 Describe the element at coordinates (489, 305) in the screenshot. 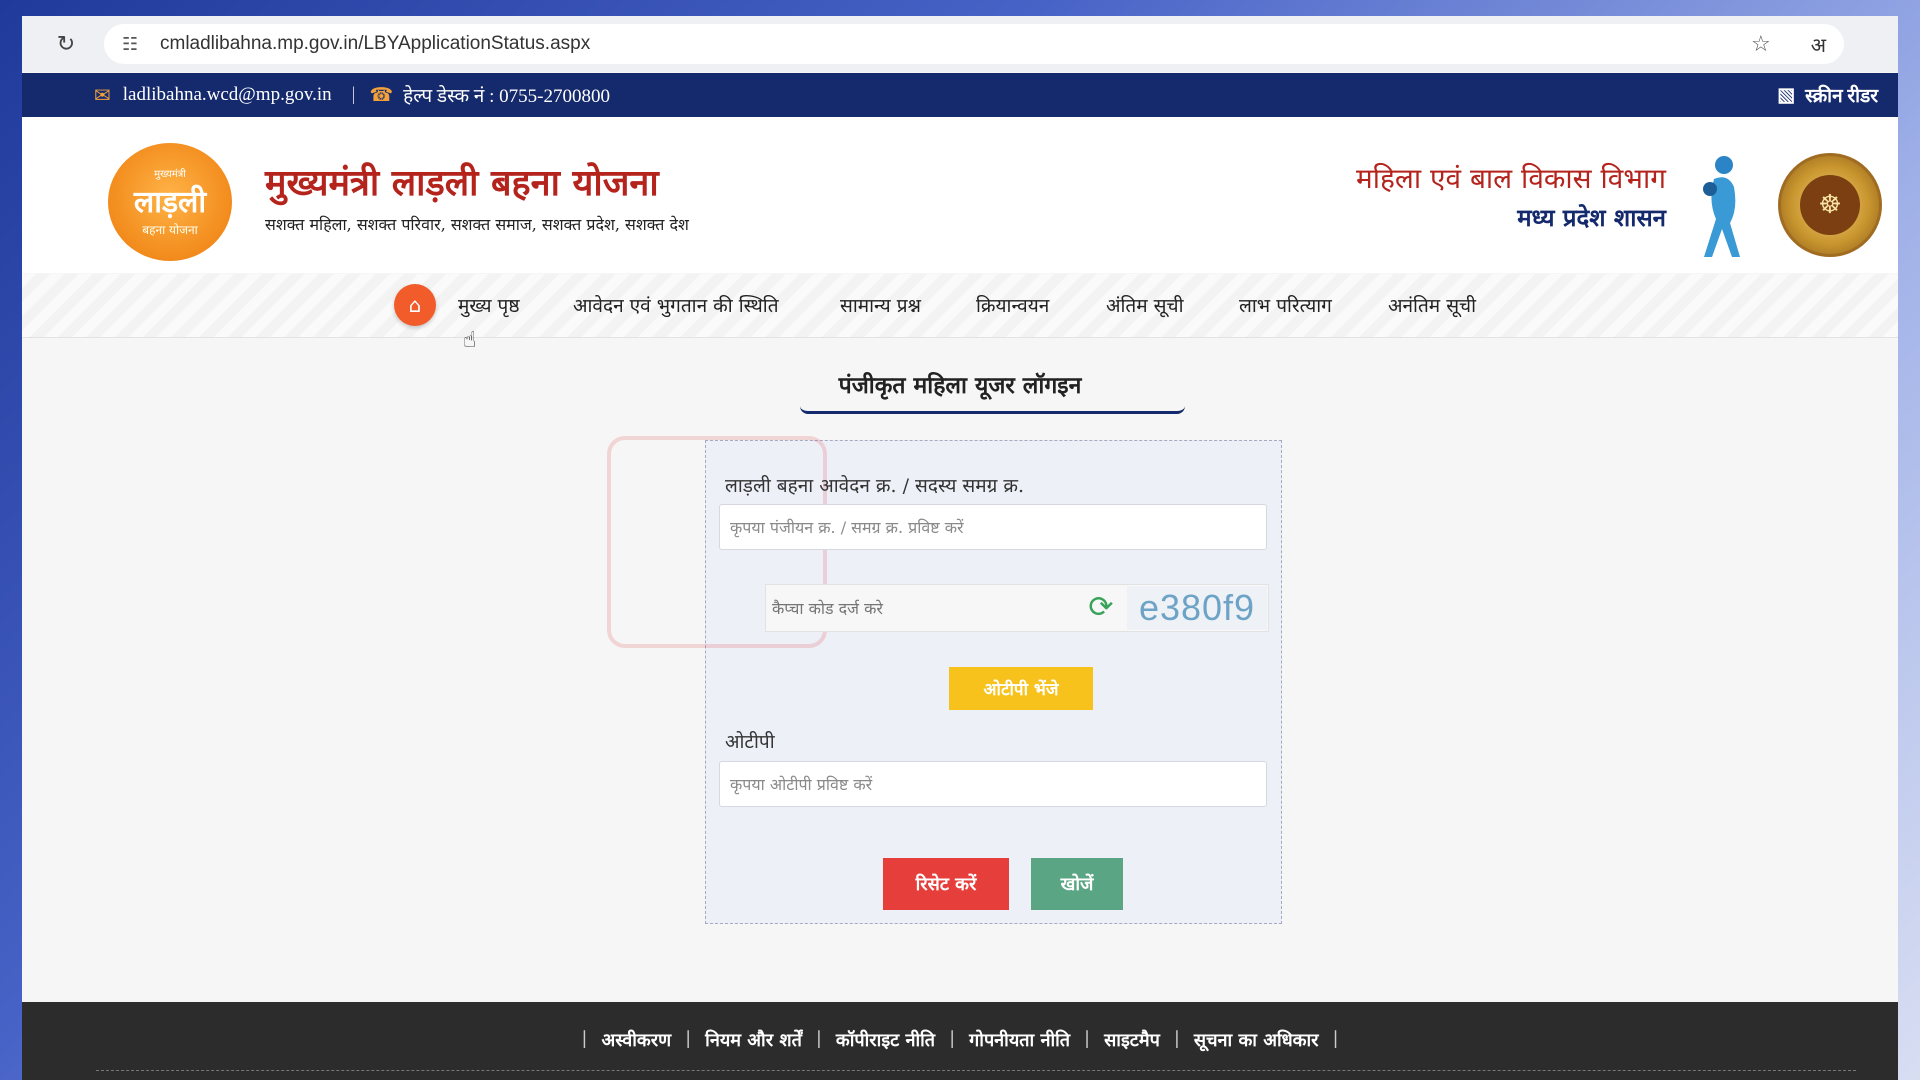

I see `nav-item-home: मुख्य पृष्ठ` at that location.